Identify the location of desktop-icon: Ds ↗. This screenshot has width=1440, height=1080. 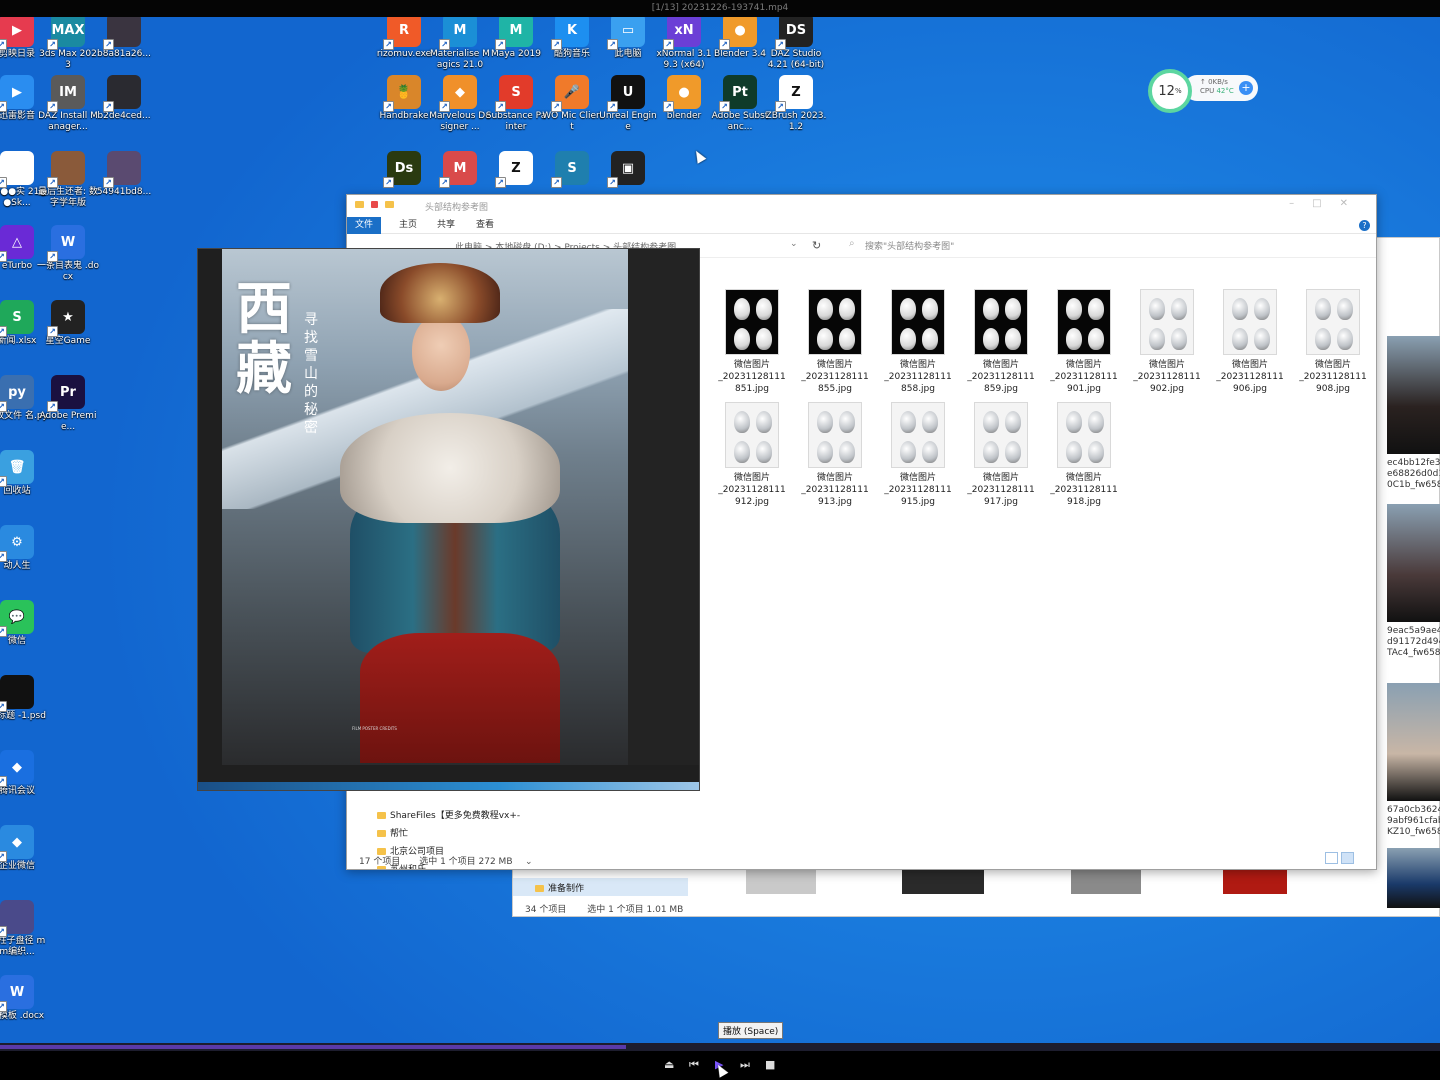
(404, 169).